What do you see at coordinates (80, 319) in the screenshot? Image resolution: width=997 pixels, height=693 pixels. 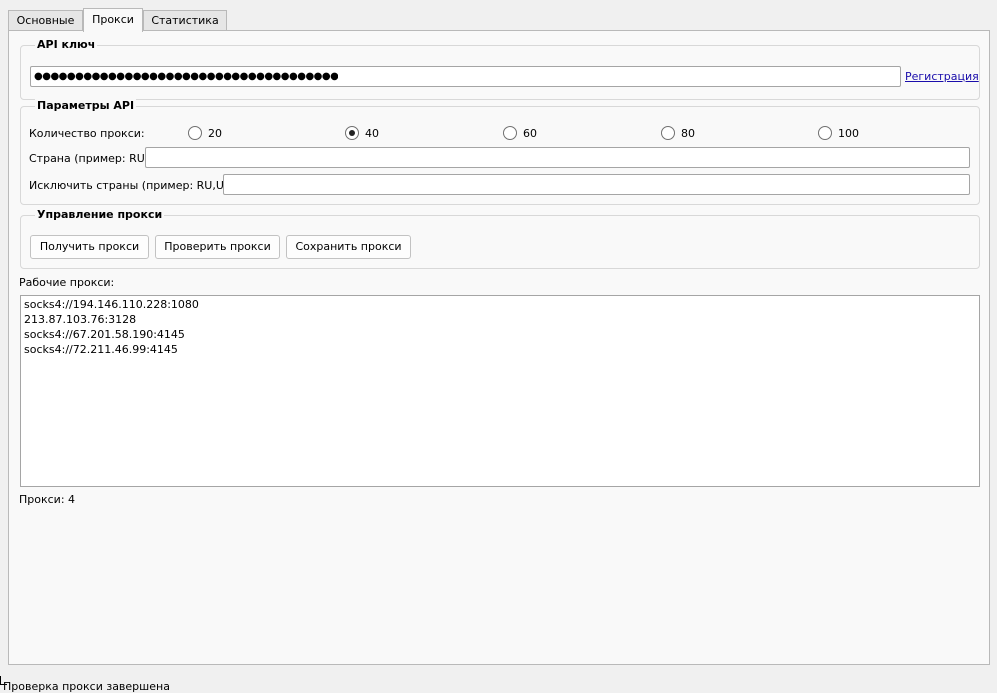 I see `proxy-line: 213.87.103.76:3128` at bounding box center [80, 319].